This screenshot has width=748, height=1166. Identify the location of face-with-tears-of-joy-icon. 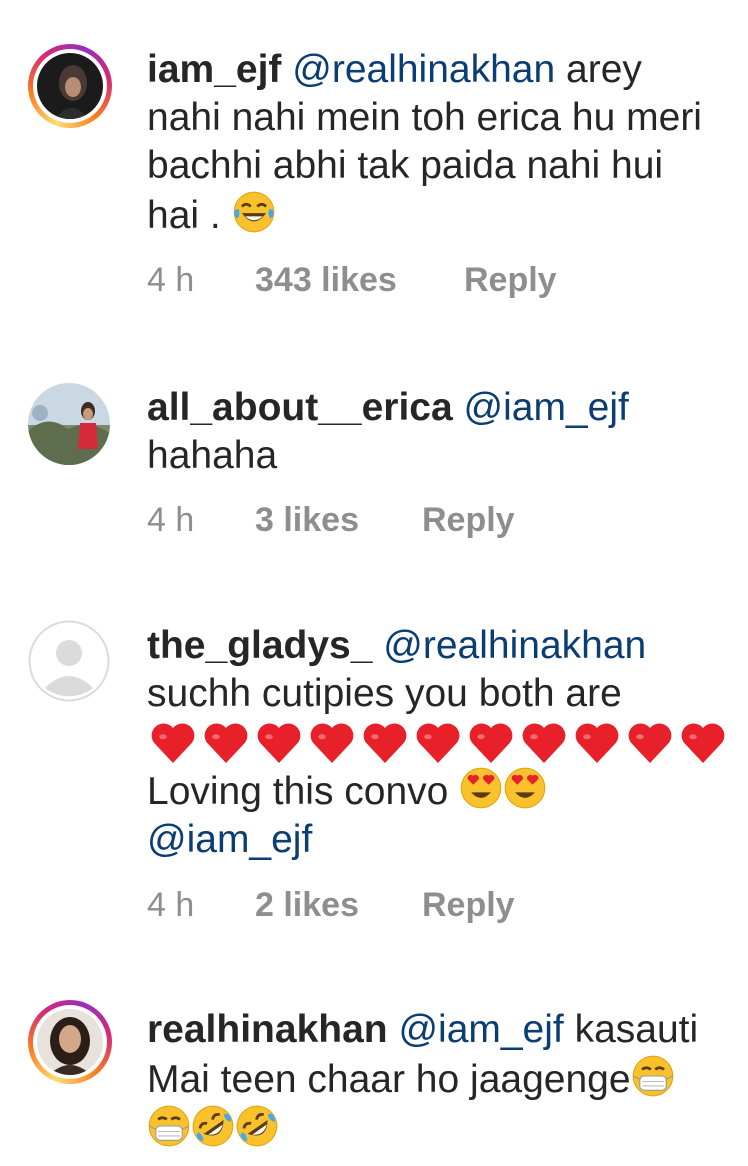
(254, 212).